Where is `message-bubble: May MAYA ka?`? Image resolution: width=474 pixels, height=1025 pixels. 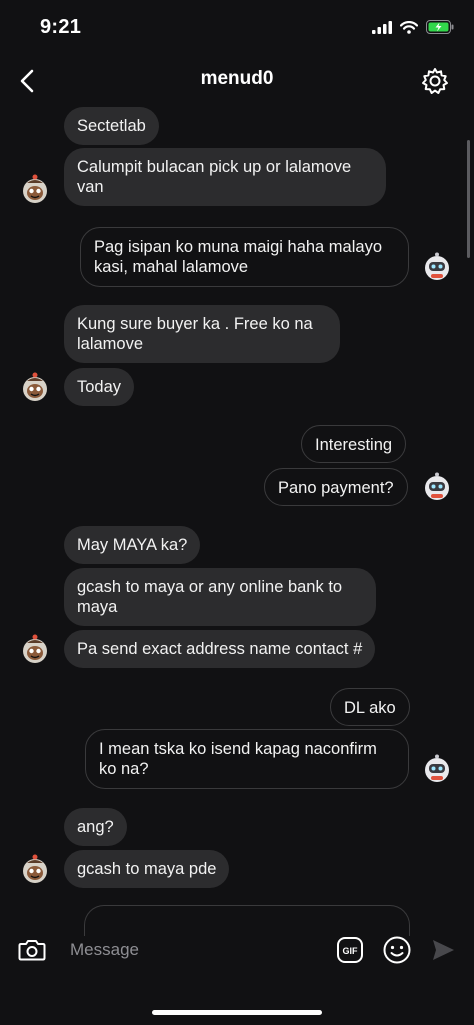
message-bubble: May MAYA ka? is located at coordinates (132, 545).